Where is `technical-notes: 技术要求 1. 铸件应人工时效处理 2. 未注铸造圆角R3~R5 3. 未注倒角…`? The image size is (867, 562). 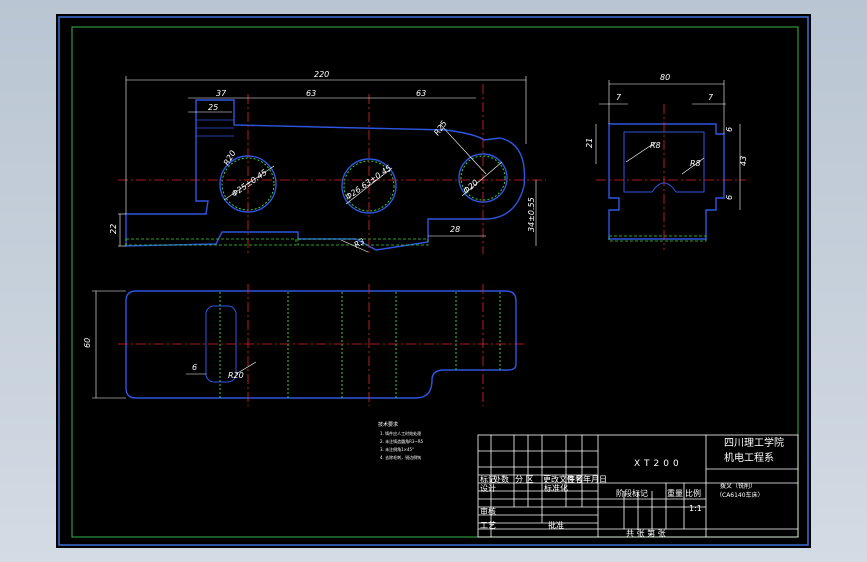
technical-notes: 技术要求 1. 铸件应人工时效处理 2. 未注铸造圆角R3~R5 3. 未注倒角… is located at coordinates (401, 440).